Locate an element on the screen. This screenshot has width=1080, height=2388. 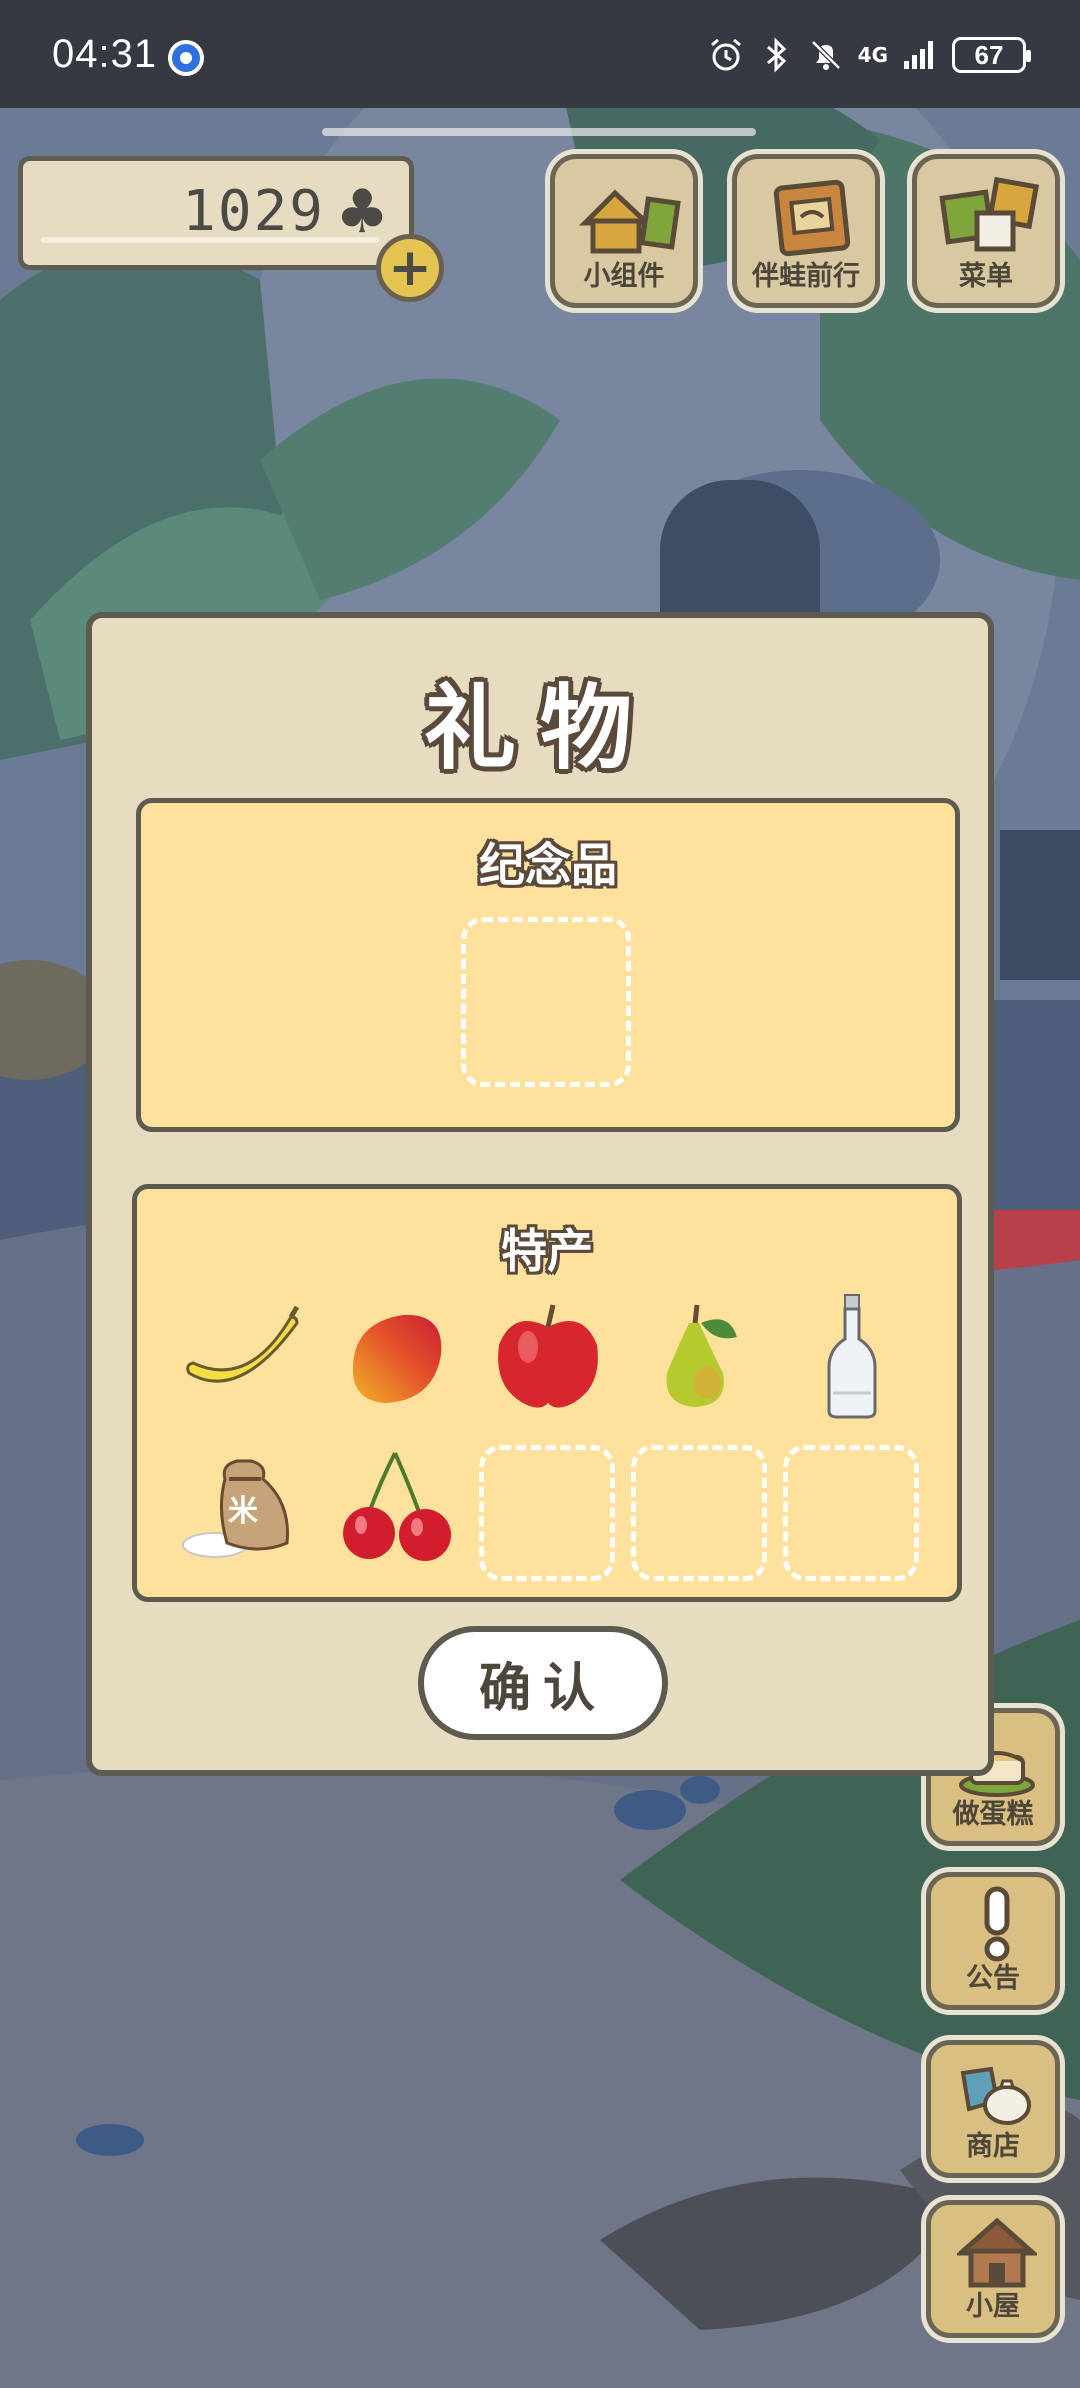
clover-counter: 1029 ♣ is located at coordinates (216, 213).